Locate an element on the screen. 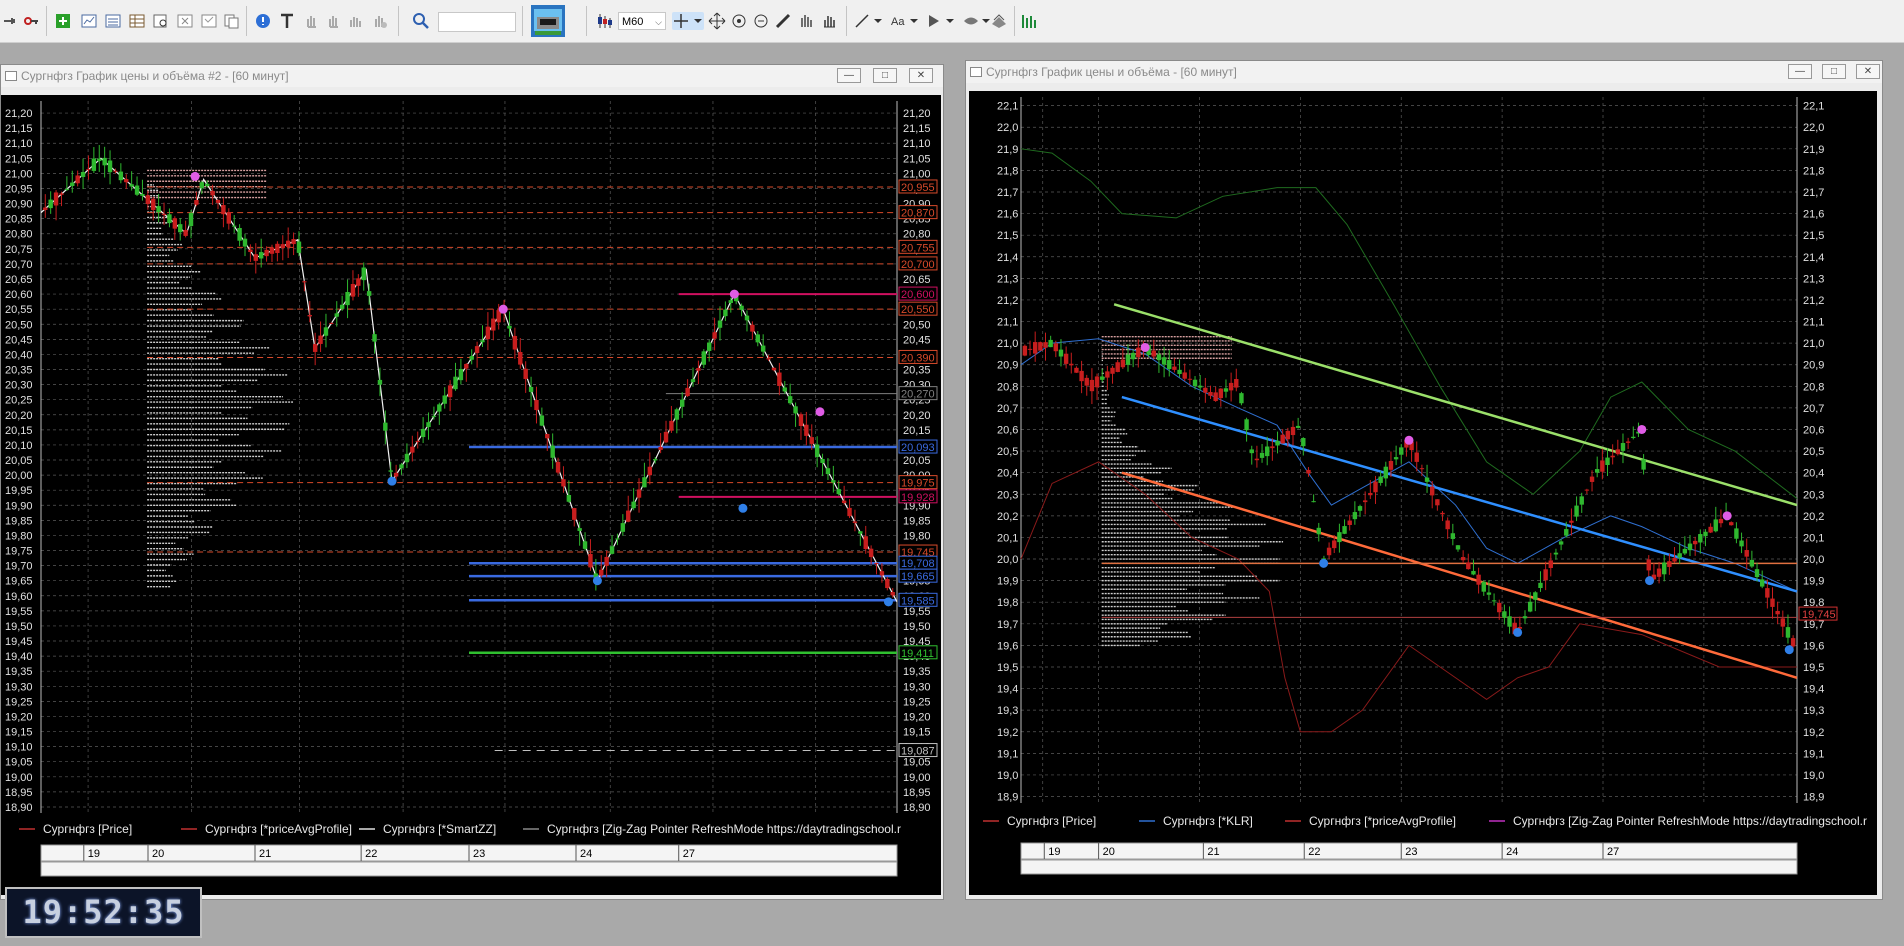 Image resolution: width=1904 pixels, height=946 pixels. hand4-icon is located at coordinates (379, 21).